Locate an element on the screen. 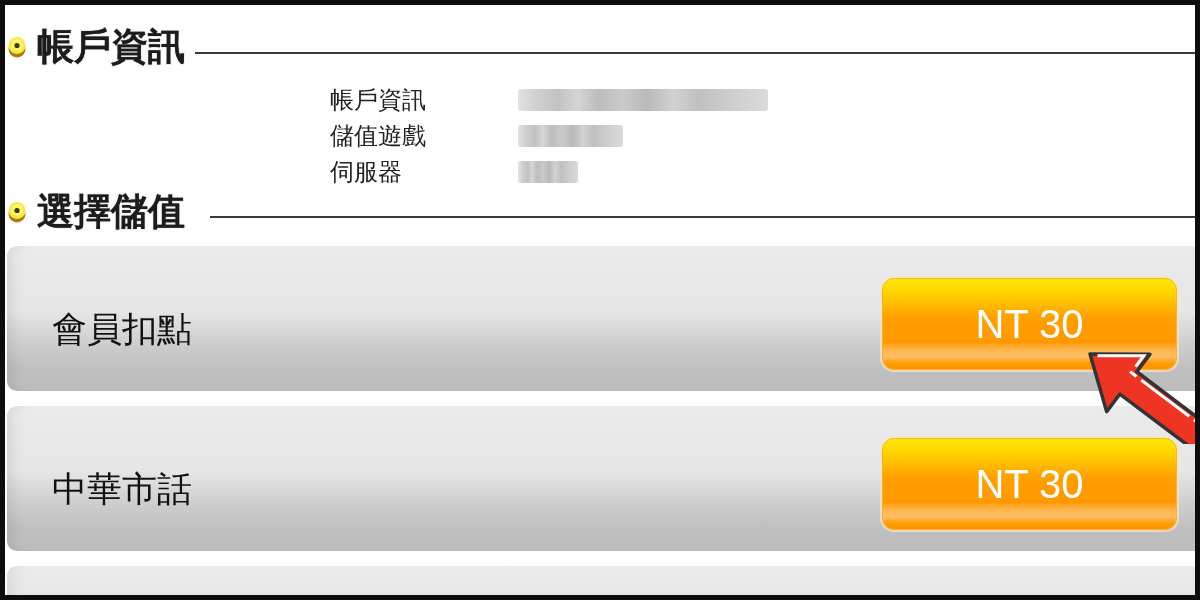 This screenshot has width=1200, height=600. info-label: 儲值遊戲 is located at coordinates (378, 136).